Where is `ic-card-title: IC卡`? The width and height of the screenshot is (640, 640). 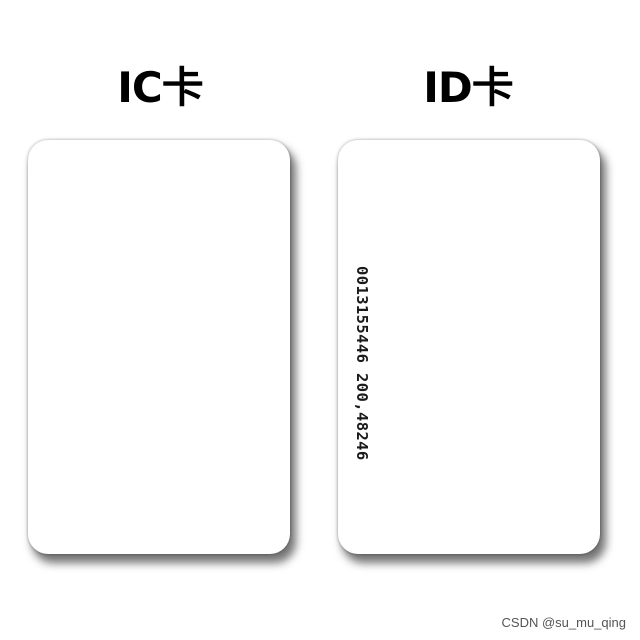 ic-card-title: IC卡 is located at coordinates (160, 87).